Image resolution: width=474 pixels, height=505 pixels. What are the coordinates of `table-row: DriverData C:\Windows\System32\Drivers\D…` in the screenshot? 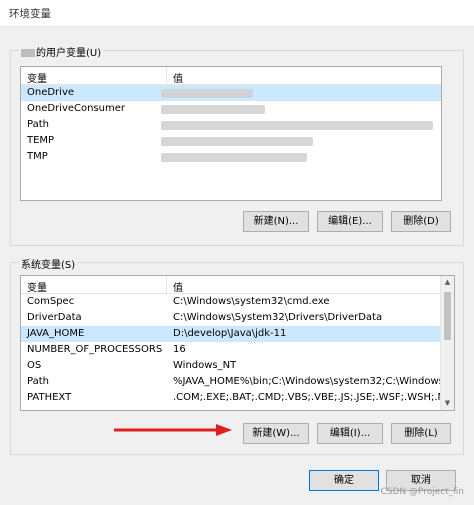 It's located at (231, 318).